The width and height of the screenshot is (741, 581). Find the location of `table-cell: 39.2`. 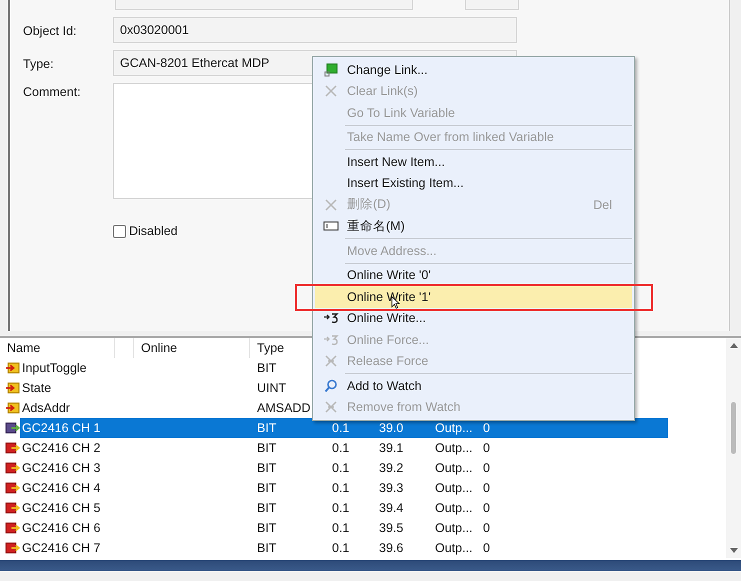

table-cell: 39.2 is located at coordinates (391, 468).